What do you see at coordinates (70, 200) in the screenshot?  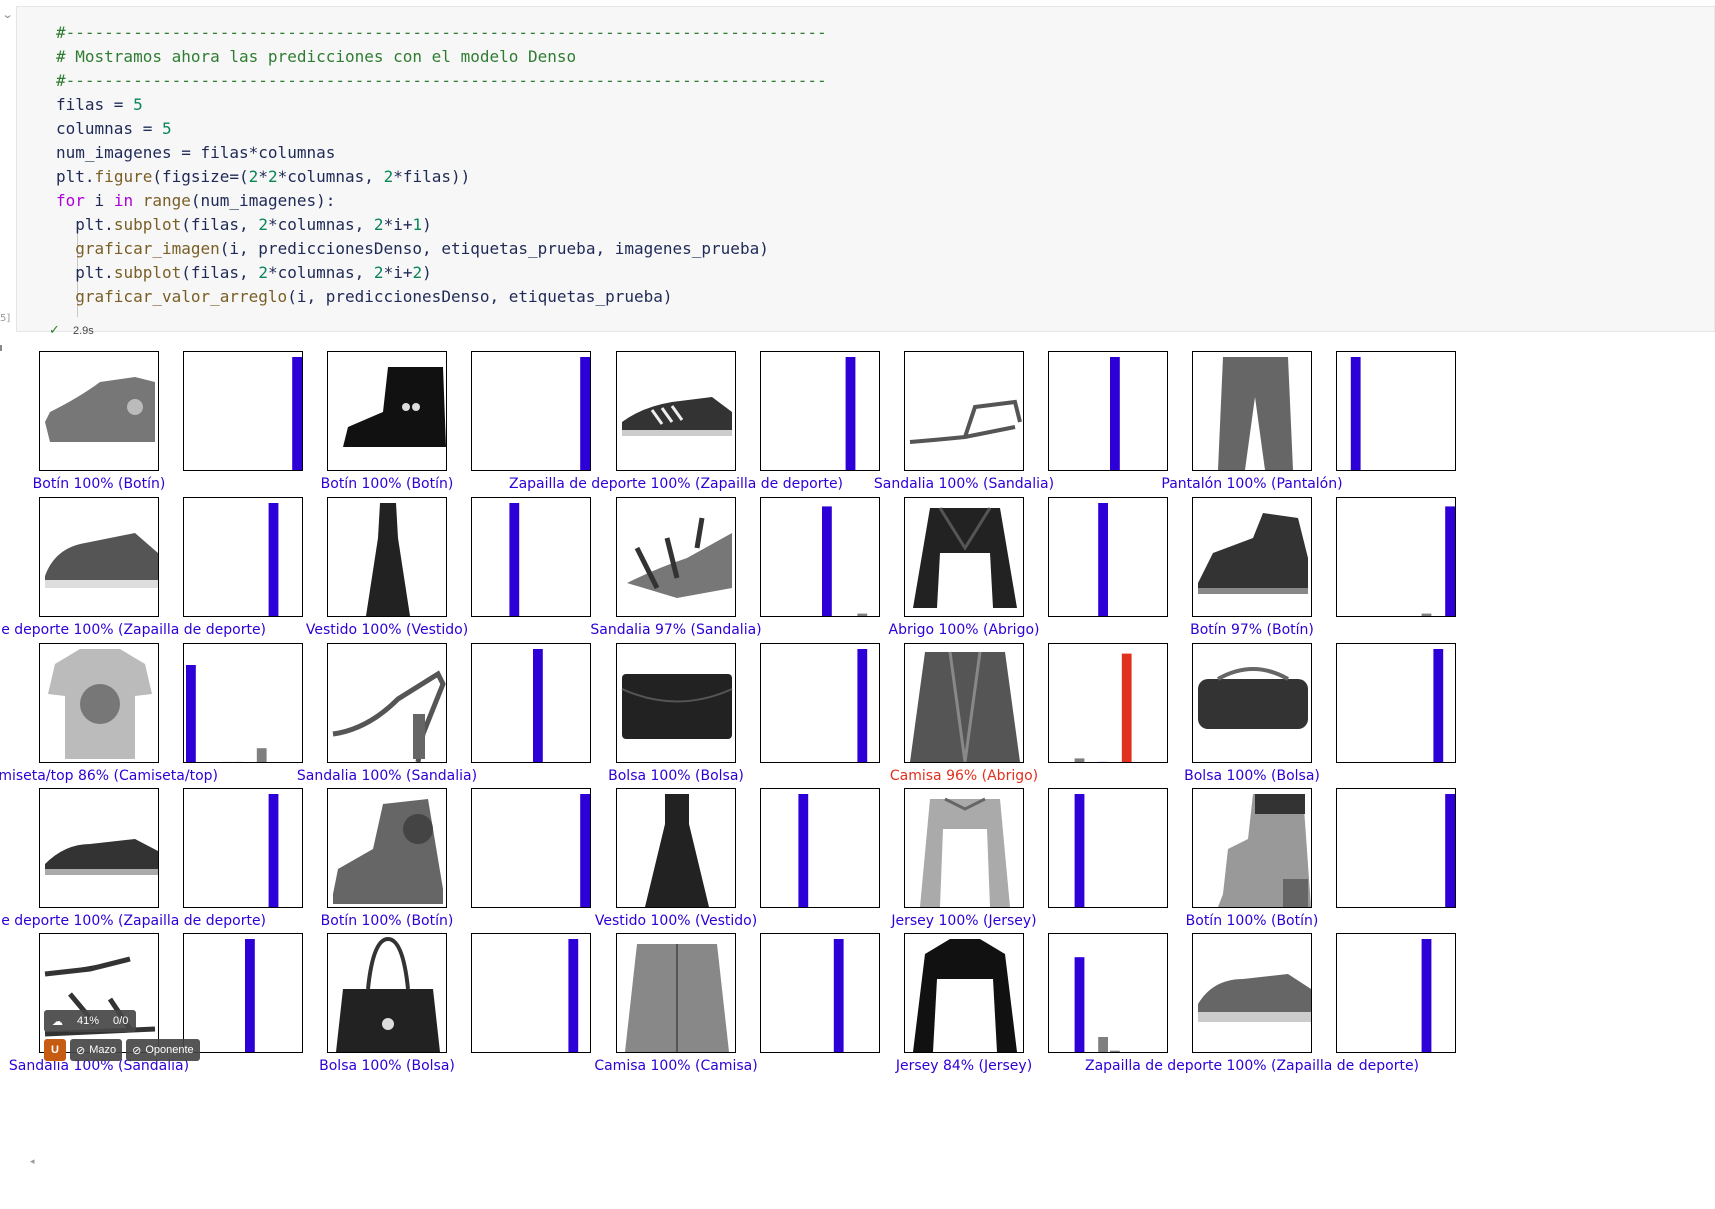 I see `code-token: for` at bounding box center [70, 200].